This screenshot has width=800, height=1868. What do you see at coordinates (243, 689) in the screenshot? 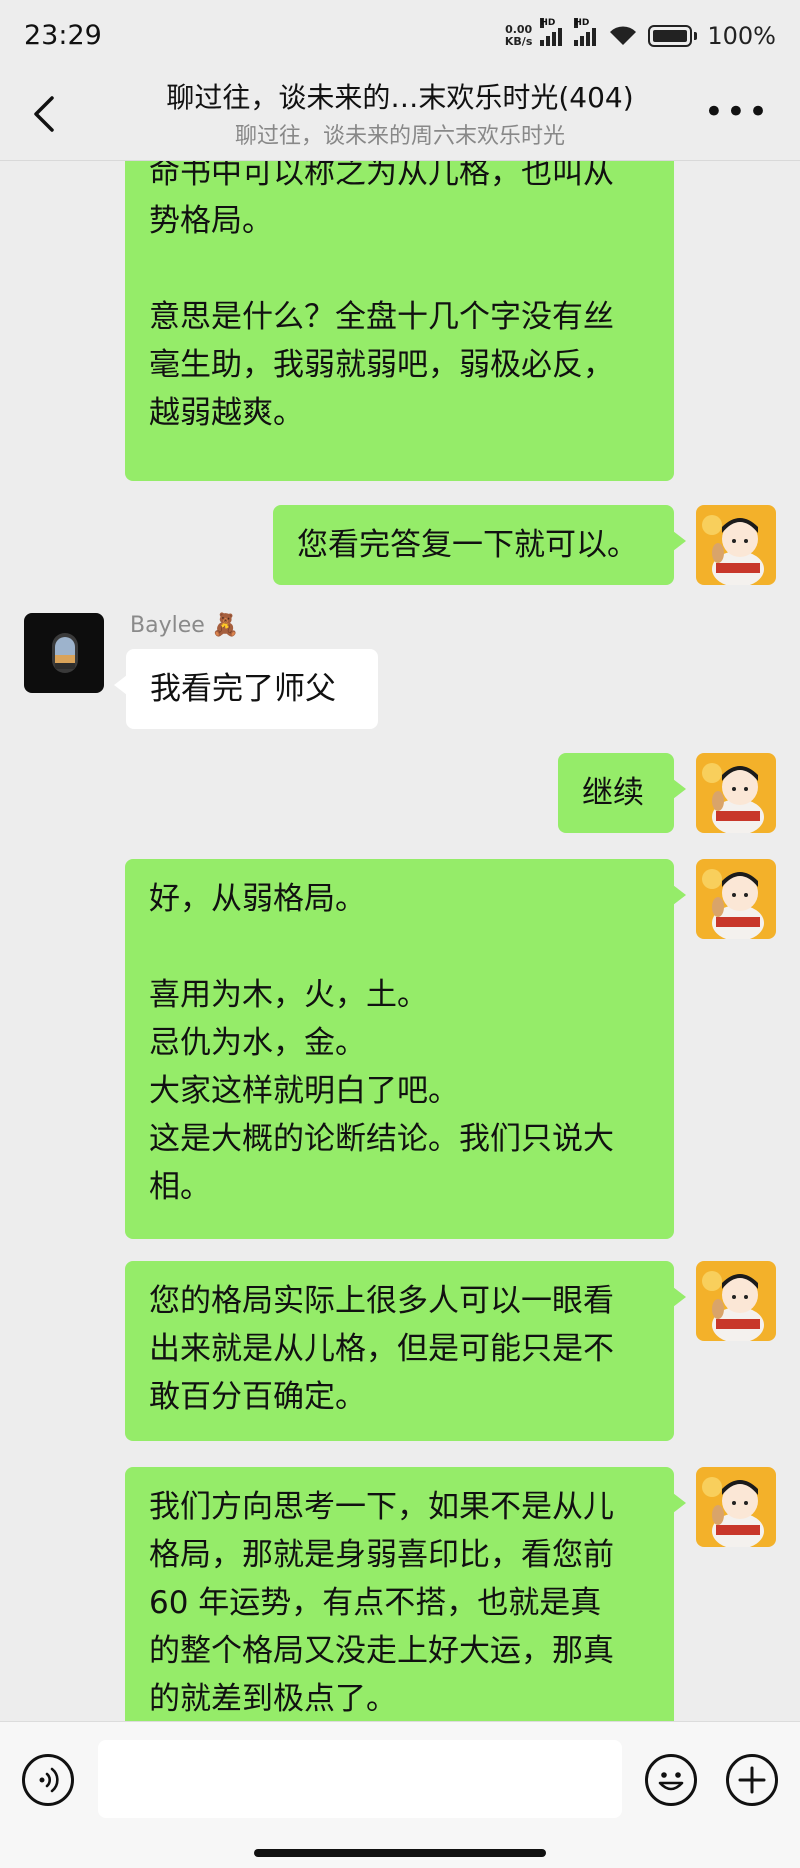
I see `message-text-line: 我看完了师父` at bounding box center [243, 689].